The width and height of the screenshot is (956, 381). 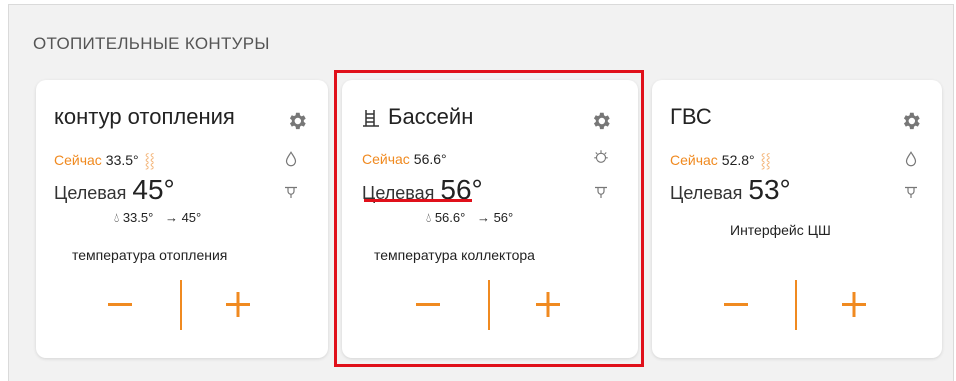 I want to click on now-value: 33.5°, so click(x=122, y=160).